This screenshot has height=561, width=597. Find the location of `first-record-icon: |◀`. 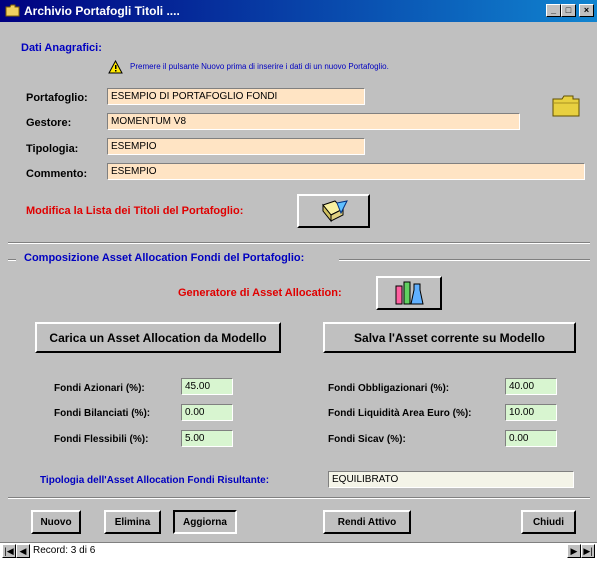

first-record-icon: |◀ is located at coordinates (9, 551).